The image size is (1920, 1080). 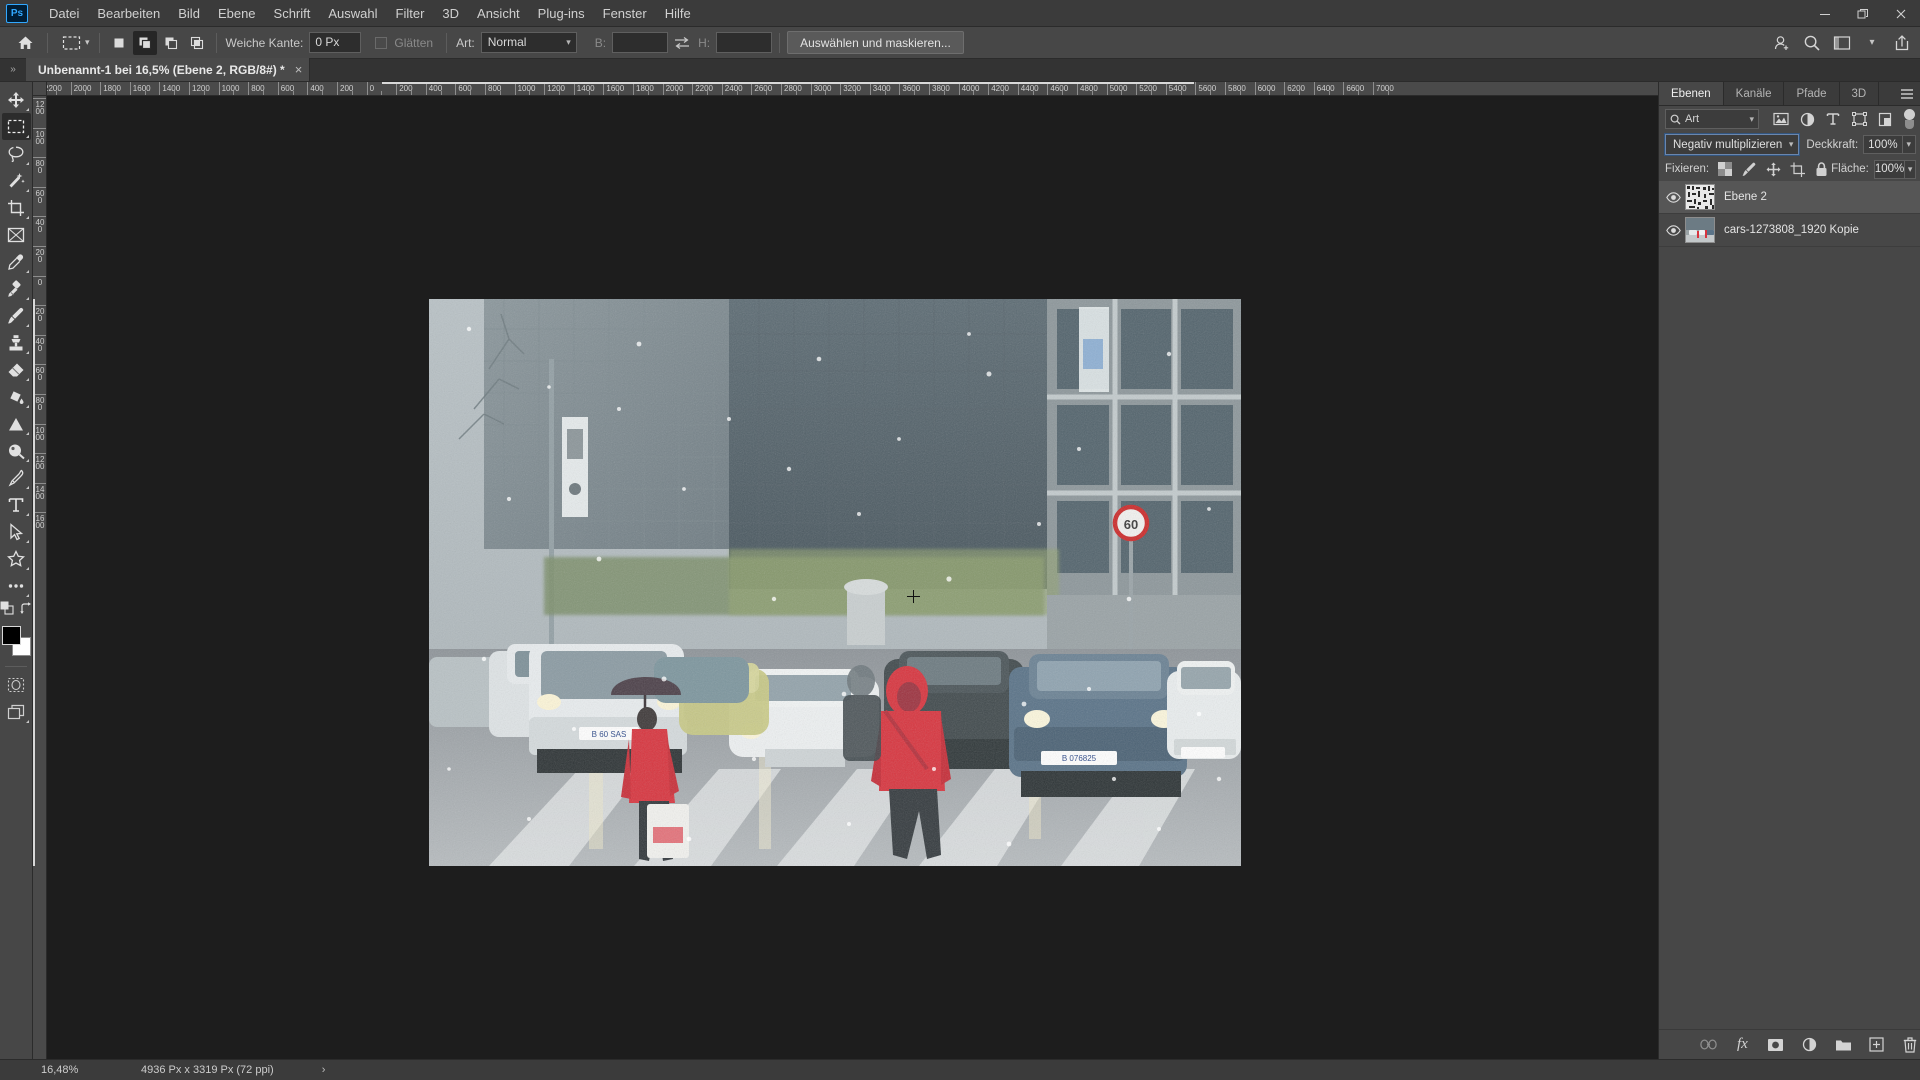 What do you see at coordinates (1859, 119) in the screenshot?
I see `shape-filter-icon` at bounding box center [1859, 119].